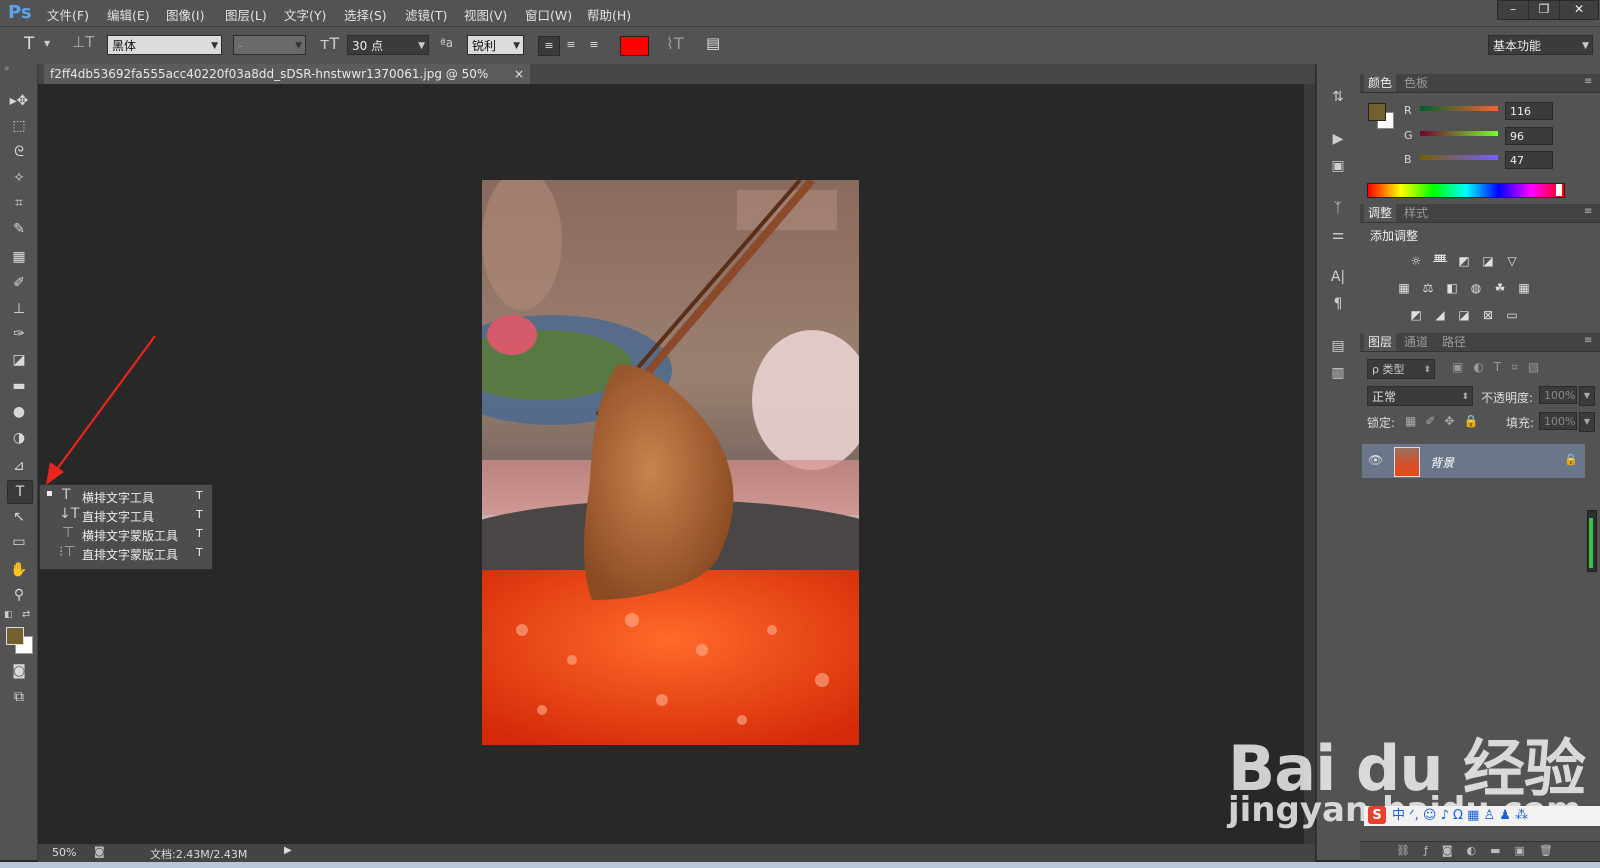  What do you see at coordinates (1446, 421) in the screenshot?
I see `lock-options-icons: ▦✐✥🔒` at bounding box center [1446, 421].